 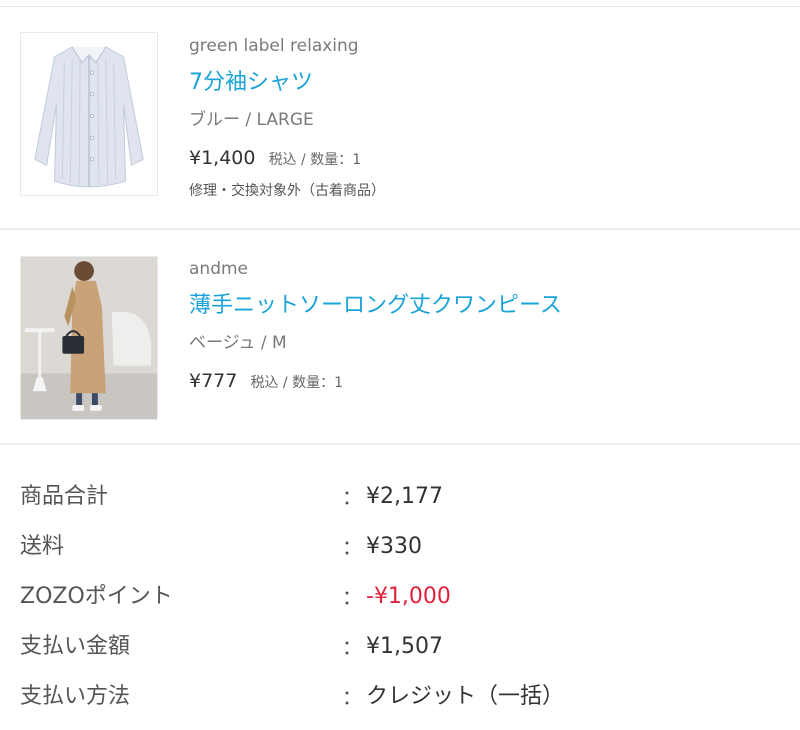 I want to click on product-price: ¥1,400, so click(x=222, y=158).